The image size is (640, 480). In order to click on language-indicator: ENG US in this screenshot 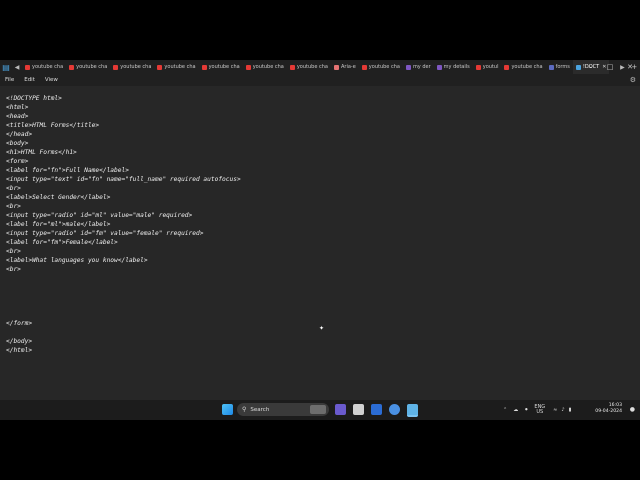, I will do `click(539, 410)`.